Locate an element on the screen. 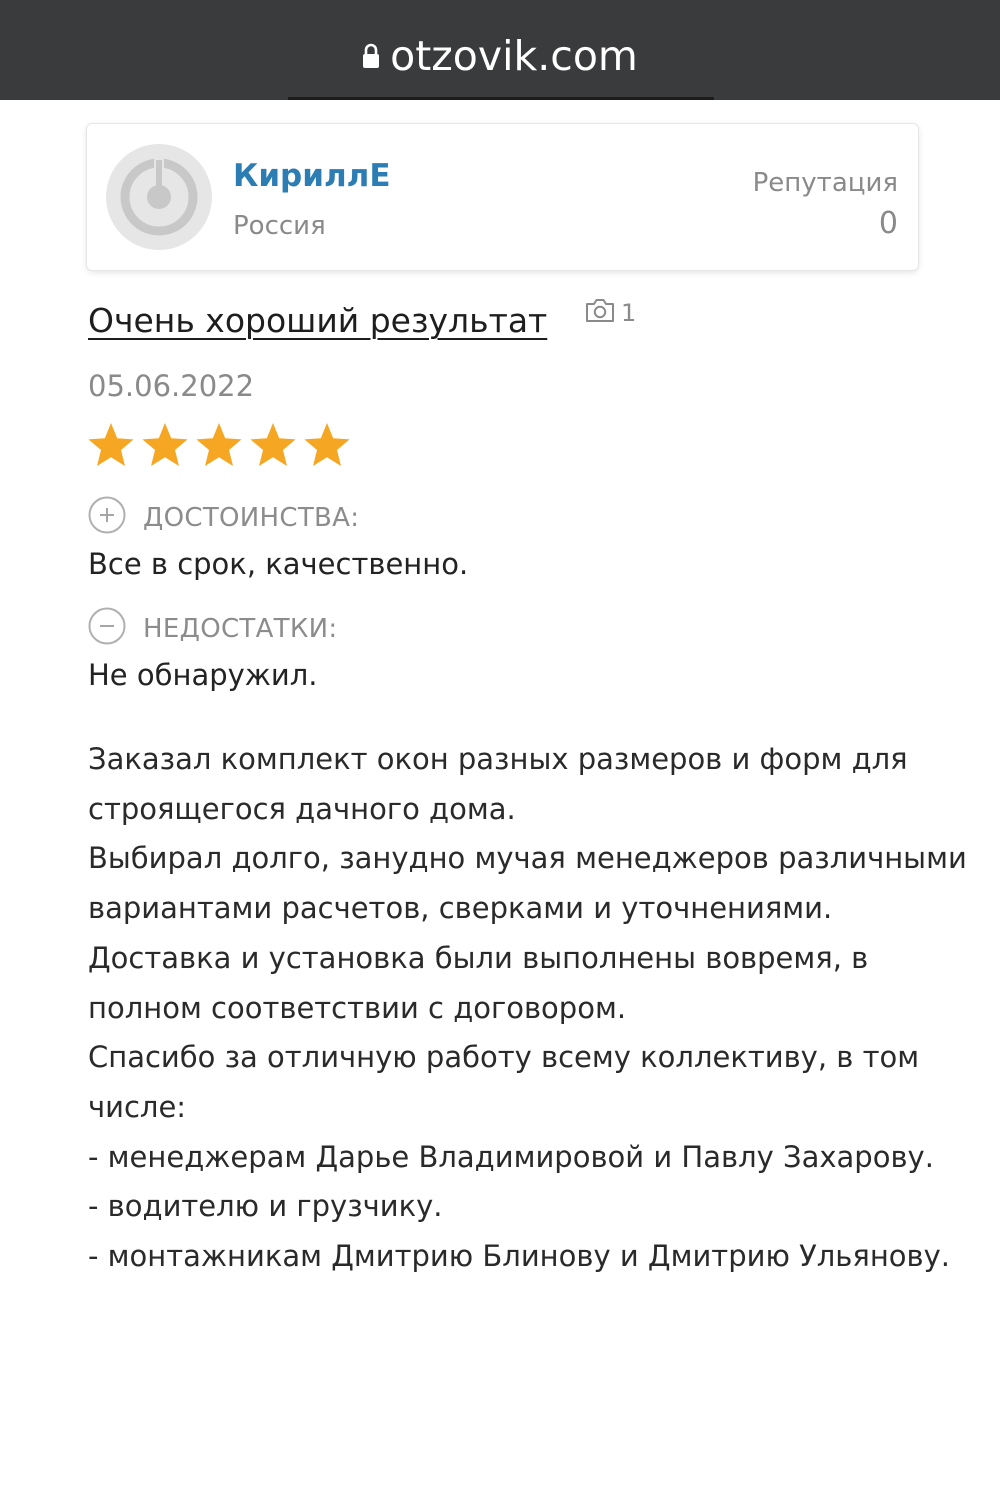 The image size is (1000, 1500). rating-stars is located at coordinates (219, 446).